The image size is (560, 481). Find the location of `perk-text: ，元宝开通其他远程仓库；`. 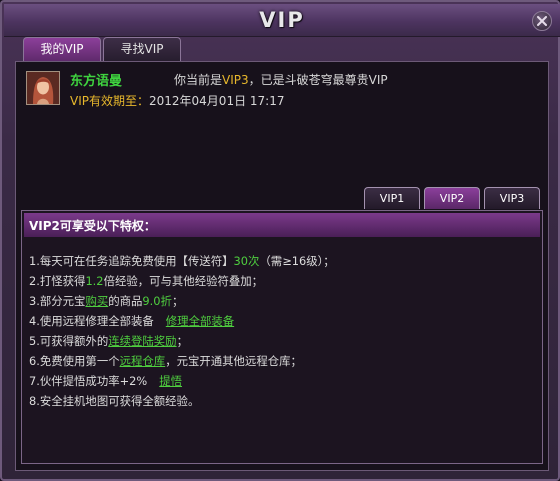

perk-text: ，元宝开通其他远程仓库； is located at coordinates (233, 361).